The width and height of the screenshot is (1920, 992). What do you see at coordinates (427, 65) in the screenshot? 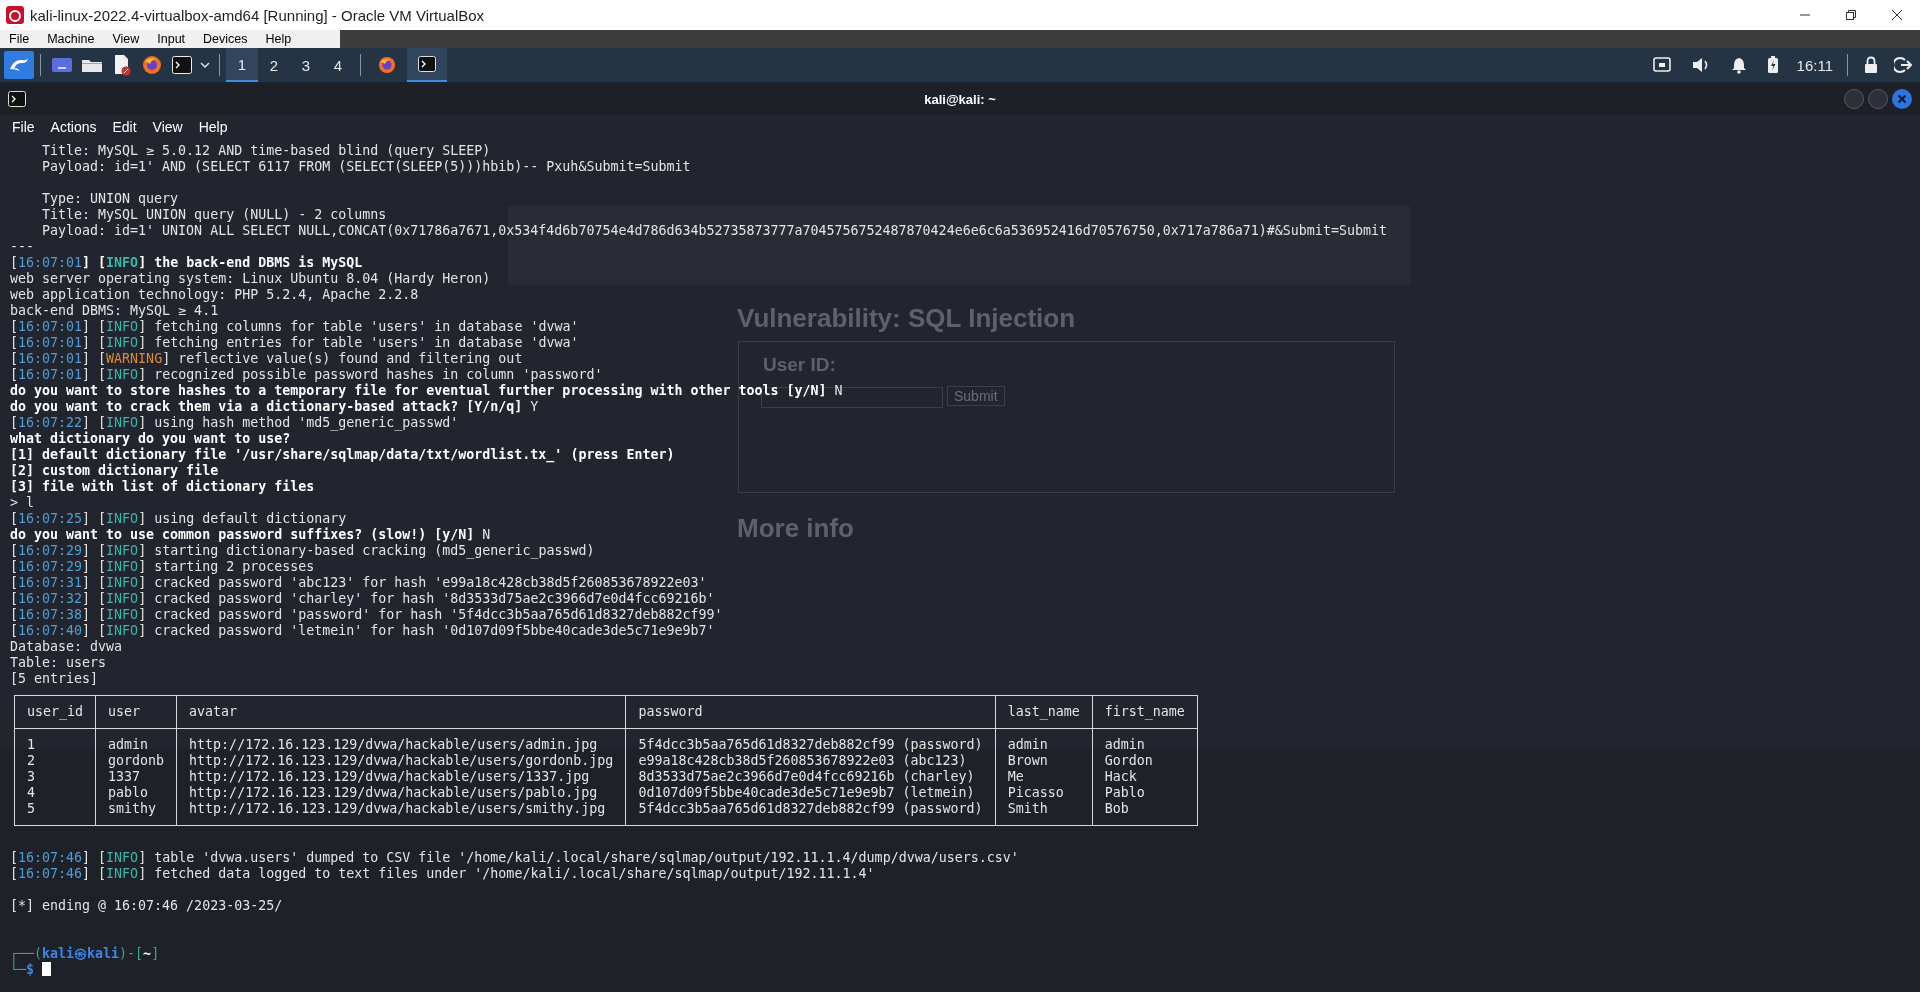
I see `task-button` at bounding box center [427, 65].